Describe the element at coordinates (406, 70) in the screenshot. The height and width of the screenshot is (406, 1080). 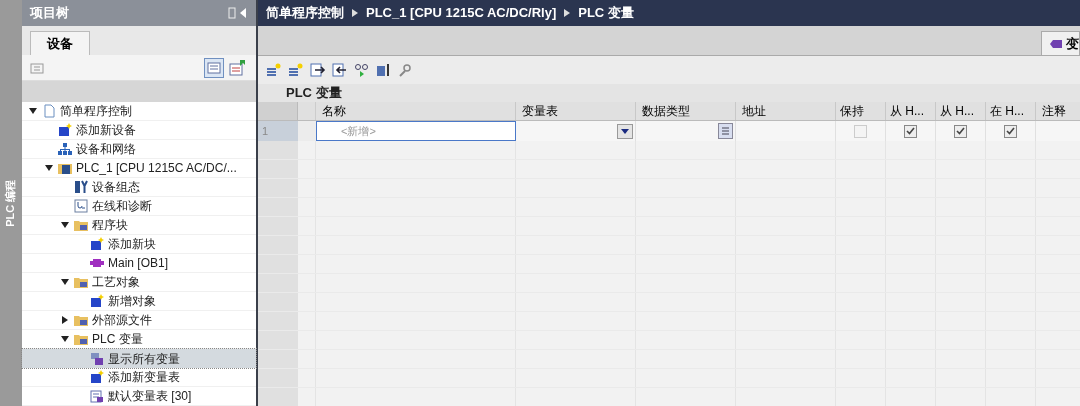
I see `search-icon` at that location.